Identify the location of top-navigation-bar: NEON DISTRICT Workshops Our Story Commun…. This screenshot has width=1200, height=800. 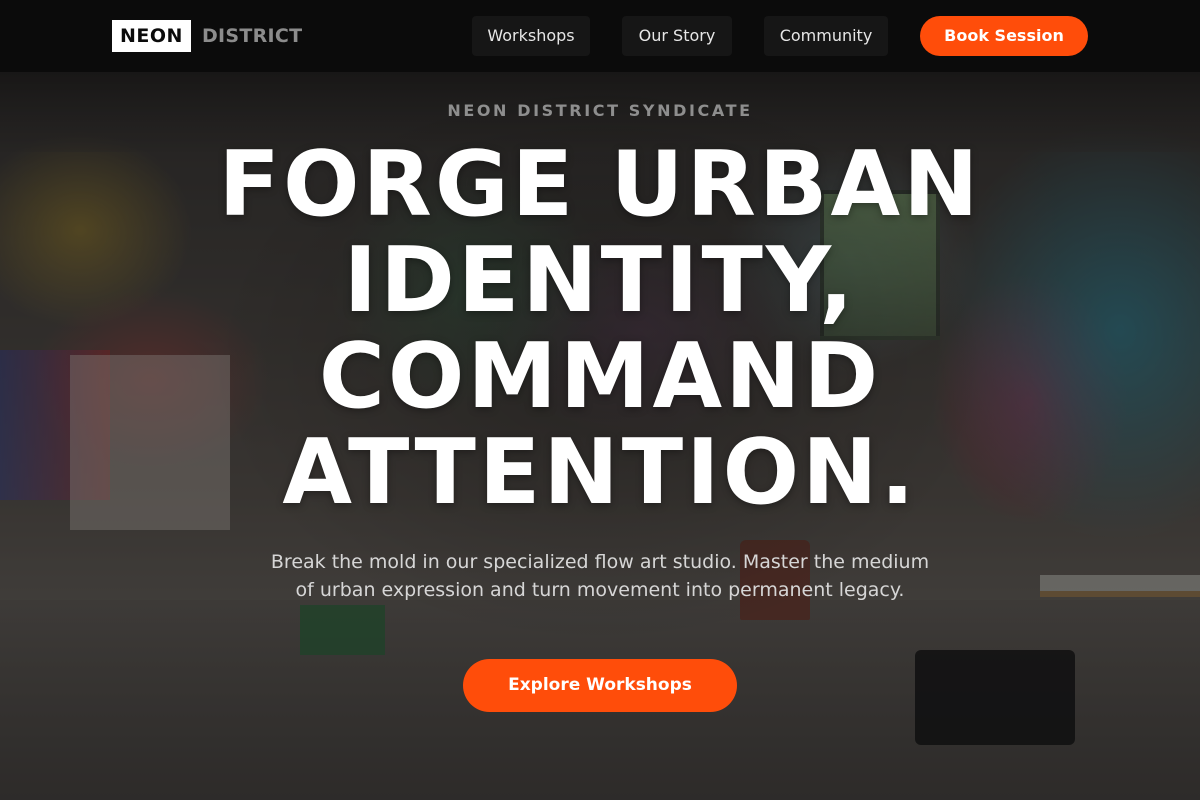
(600, 36).